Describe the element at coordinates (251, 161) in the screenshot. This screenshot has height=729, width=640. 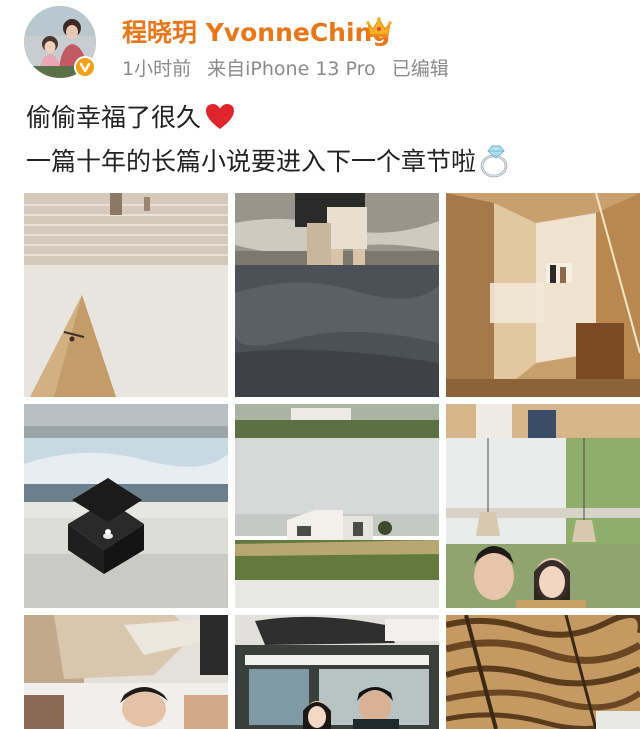
I see `post-text: 一篇十年的长篇小说要进入下一个章节啦` at that location.